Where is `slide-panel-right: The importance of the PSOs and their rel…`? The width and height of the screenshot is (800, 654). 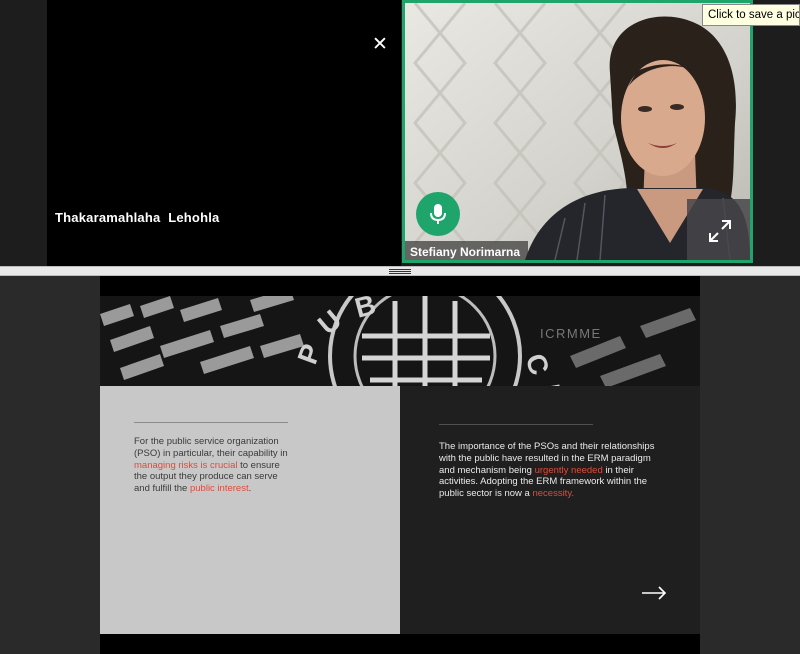
slide-panel-right: The importance of the PSOs and their rel… is located at coordinates (550, 510).